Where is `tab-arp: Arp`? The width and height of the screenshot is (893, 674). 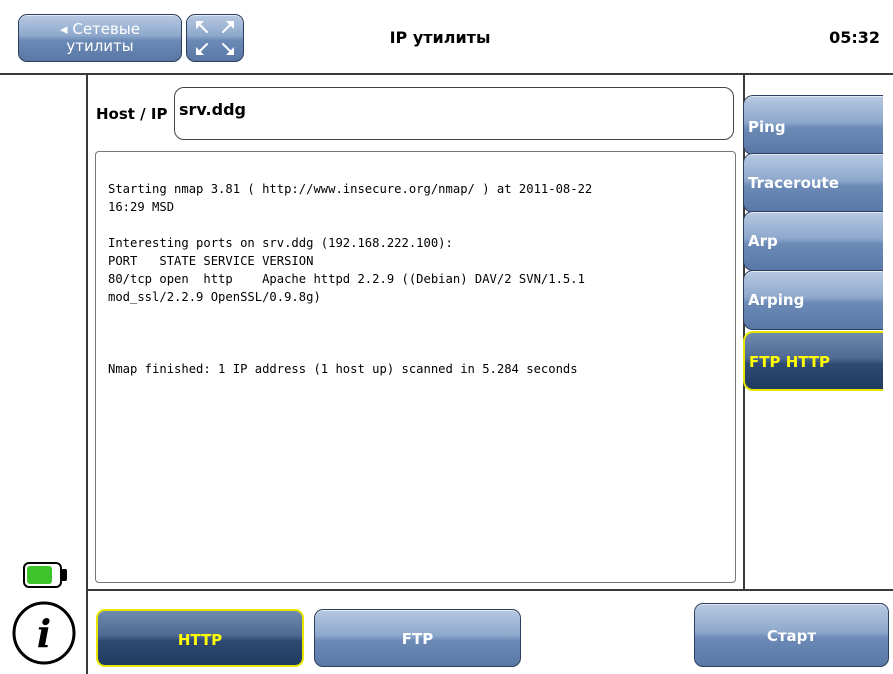
tab-arp: Arp is located at coordinates (813, 241).